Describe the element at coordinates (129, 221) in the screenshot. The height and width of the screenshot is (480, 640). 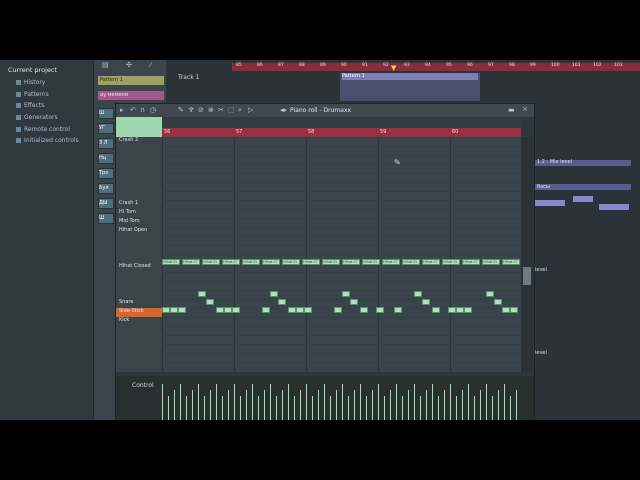
I see `key-label: Mid Tom` at that location.